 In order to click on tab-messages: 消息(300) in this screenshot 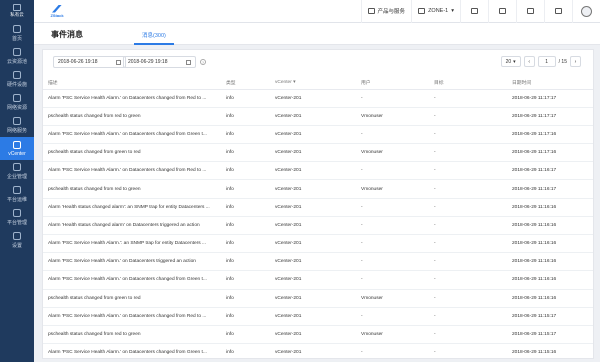, I will do `click(154, 35)`.